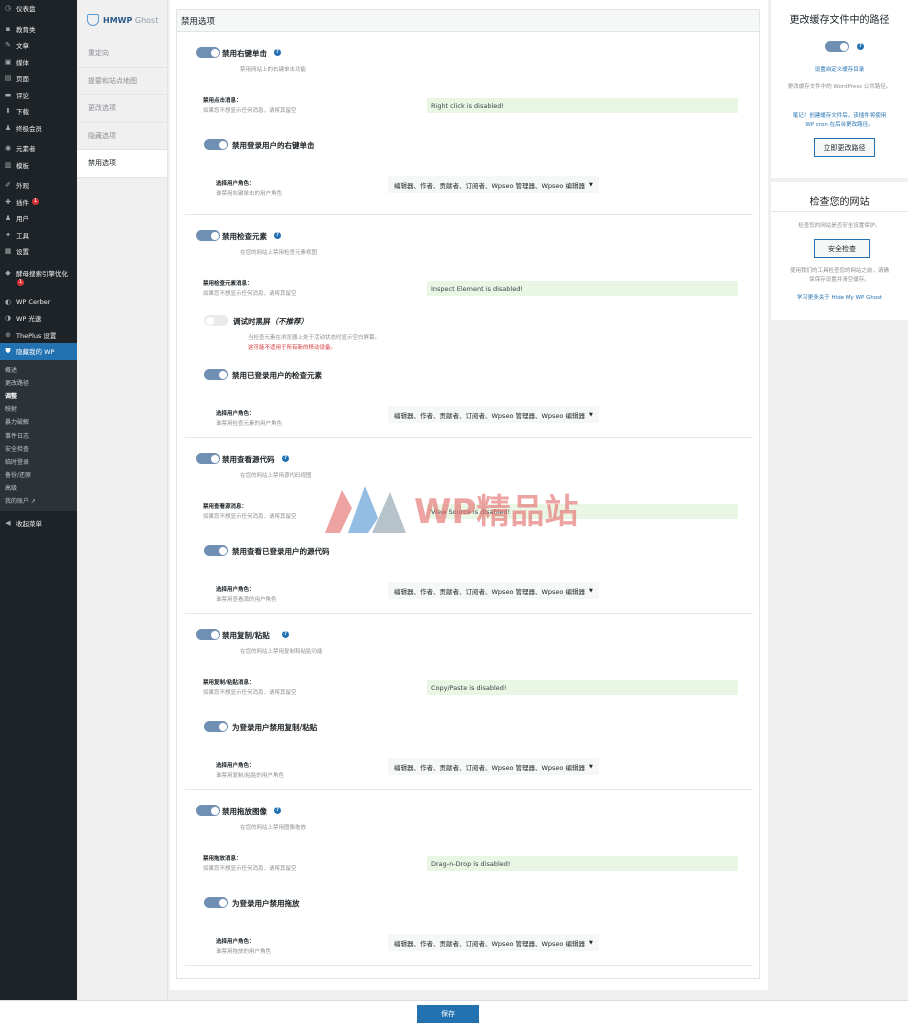  Describe the element at coordinates (839, 298) in the screenshot. I see `learn-more-link: 学习更多关于 Hide My WP Ghost` at that location.